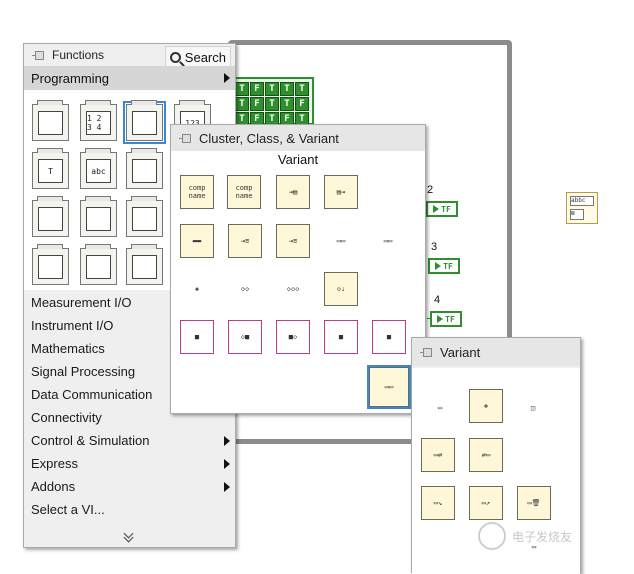 The height and width of the screenshot is (574, 634). Describe the element at coordinates (245, 241) in the screenshot. I see `build-cluster-array-icon: ⇥≡` at that location.